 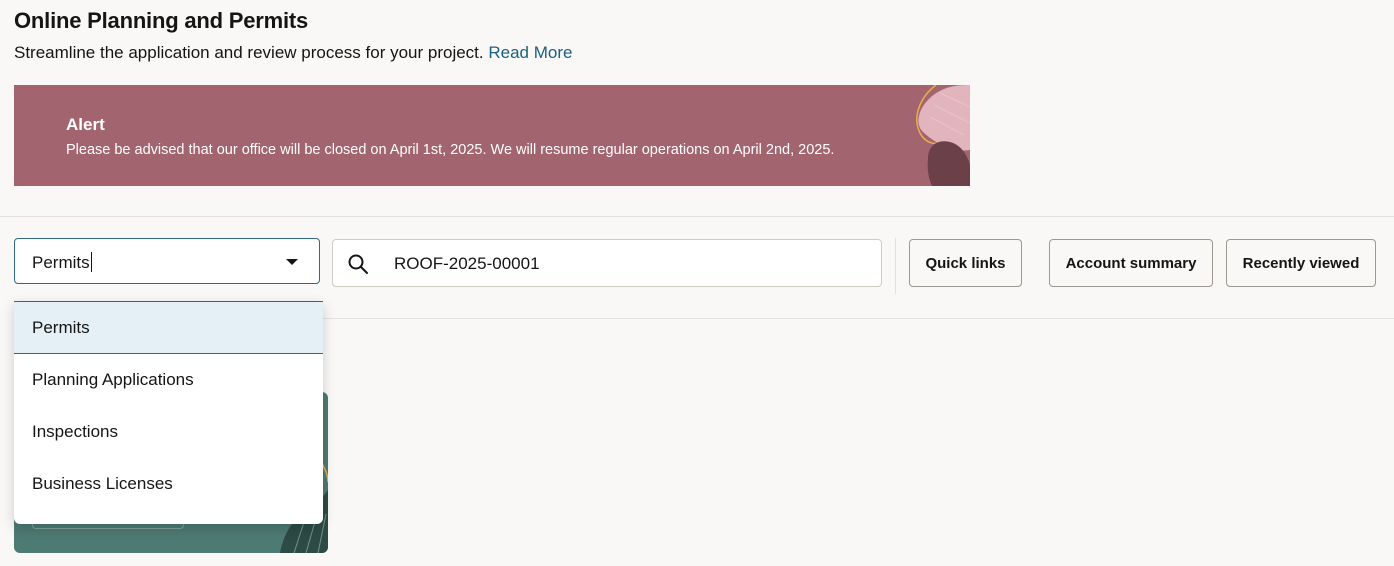 What do you see at coordinates (1131, 263) in the screenshot?
I see `account-summary-button: Account summary` at bounding box center [1131, 263].